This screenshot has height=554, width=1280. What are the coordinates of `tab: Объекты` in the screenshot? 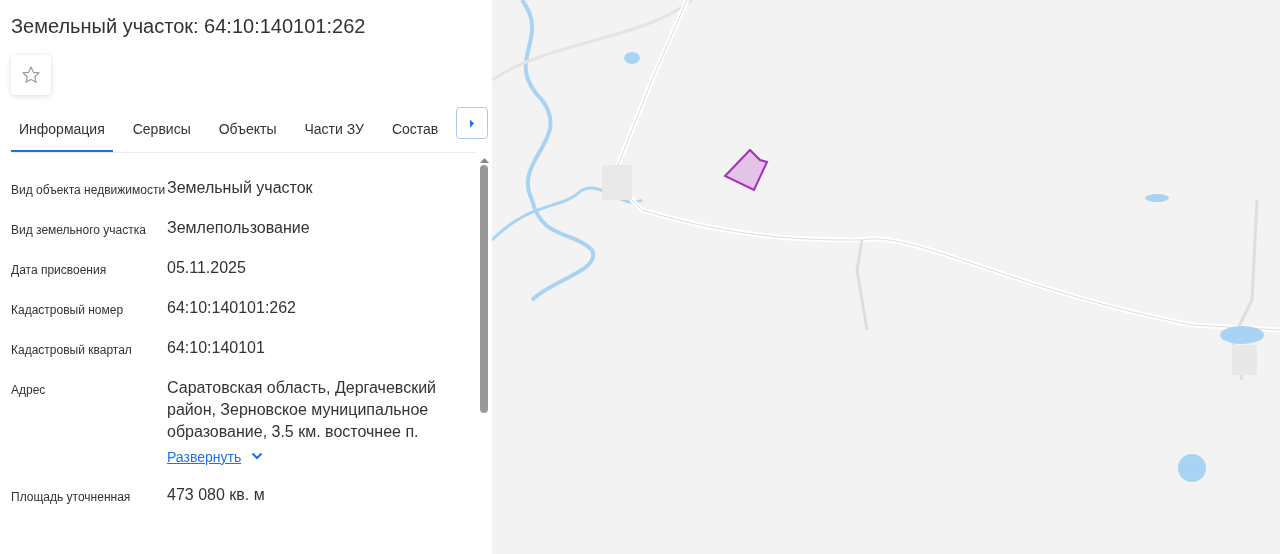 It's located at (247, 131).